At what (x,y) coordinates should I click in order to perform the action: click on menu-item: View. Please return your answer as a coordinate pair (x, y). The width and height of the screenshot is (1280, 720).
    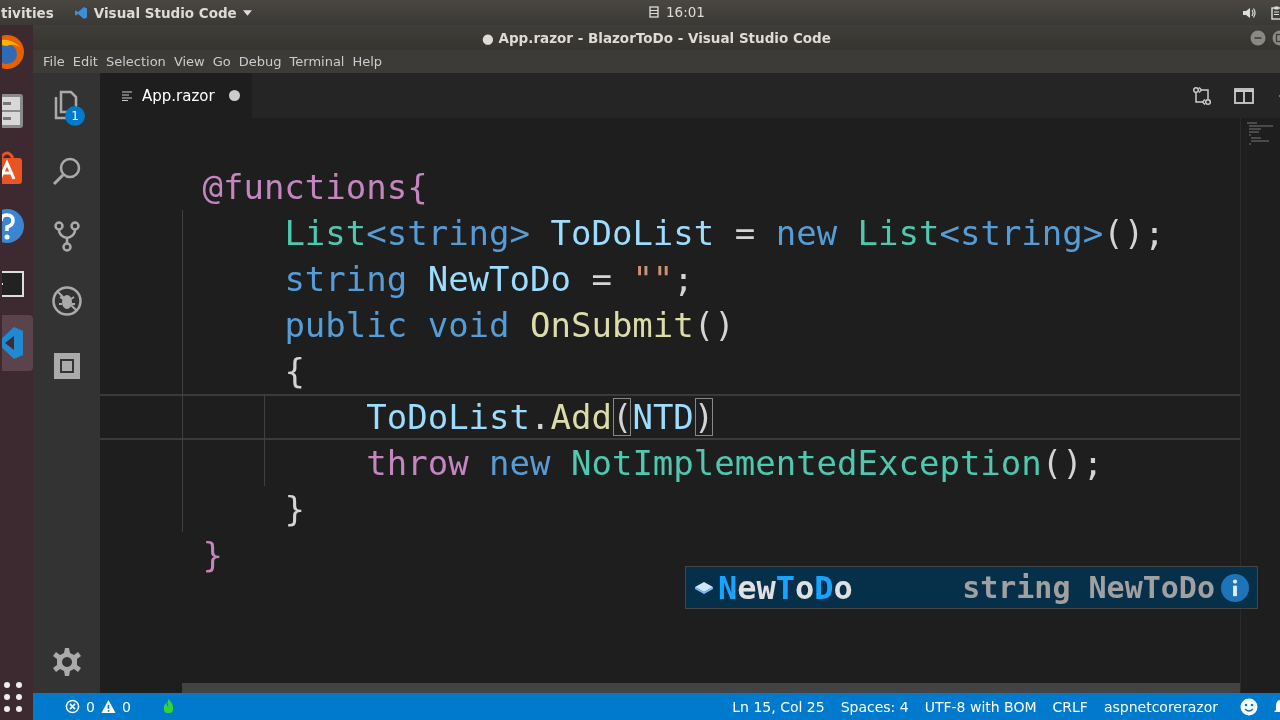
    Looking at the image, I should click on (189, 61).